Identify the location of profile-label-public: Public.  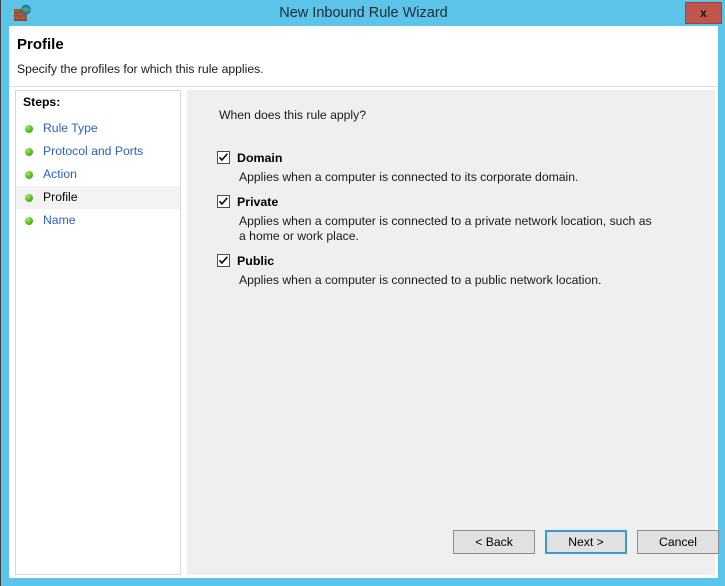
(256, 261).